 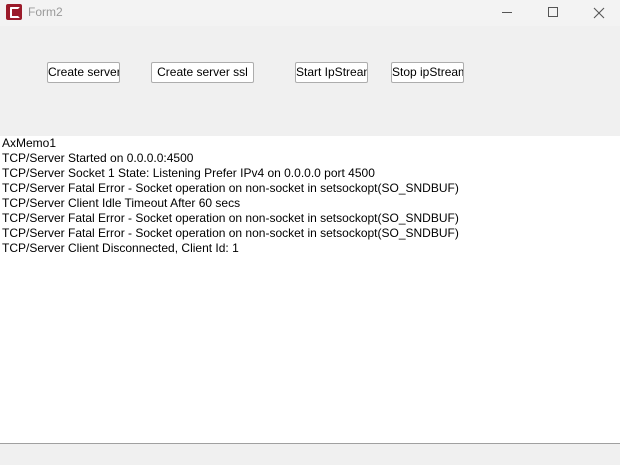 What do you see at coordinates (310, 454) in the screenshot?
I see `bottom-panel` at bounding box center [310, 454].